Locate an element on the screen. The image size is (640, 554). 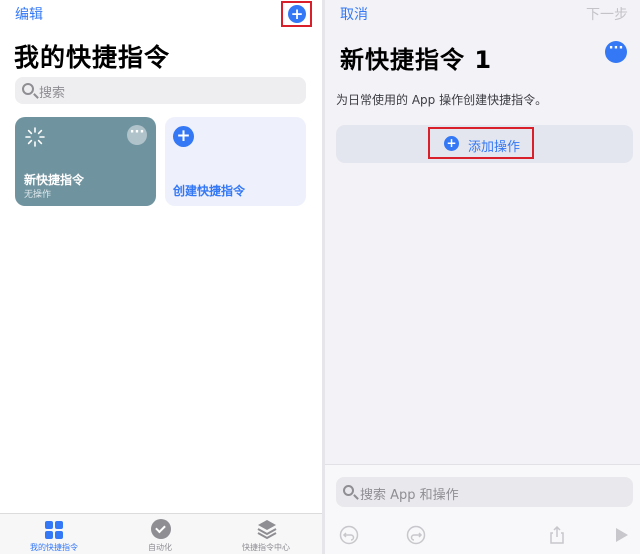
shortcut-card-subtitle: 无操作 is located at coordinates (38, 195).